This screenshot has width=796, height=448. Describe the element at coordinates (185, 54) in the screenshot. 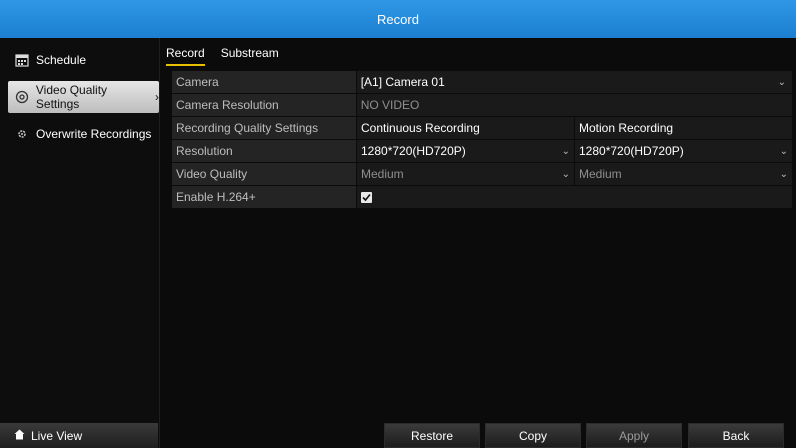

I see `tab-record: Record` at that location.